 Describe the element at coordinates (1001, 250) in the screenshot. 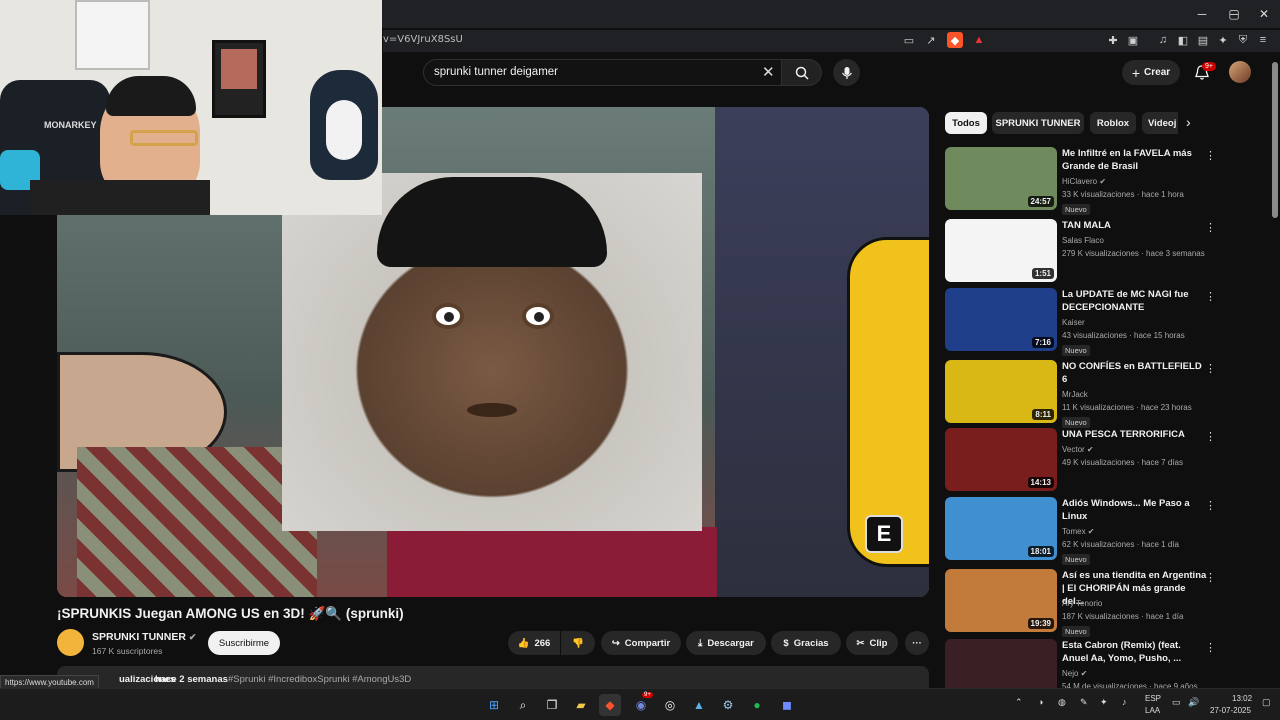

I see `video-thumbnail: 1:51` at that location.